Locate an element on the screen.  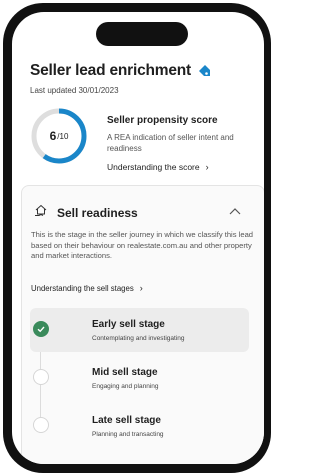
page-title-text: Seller lead enrichment is located at coordinates (110, 70).